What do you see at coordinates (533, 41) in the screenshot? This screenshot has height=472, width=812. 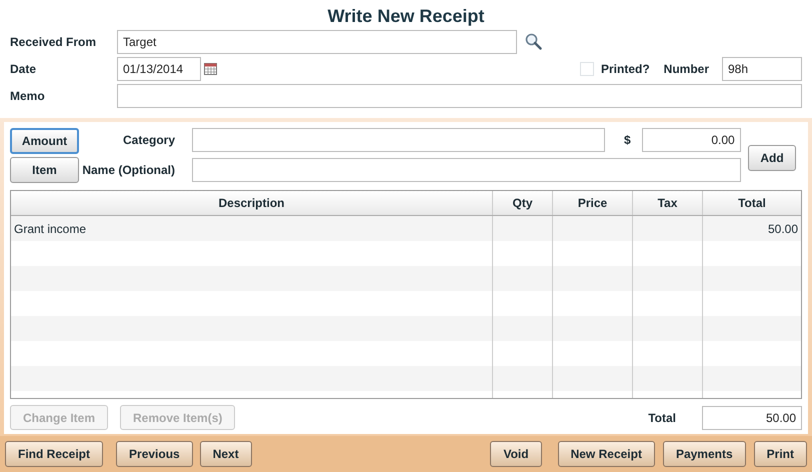 I see `search-icon` at bounding box center [533, 41].